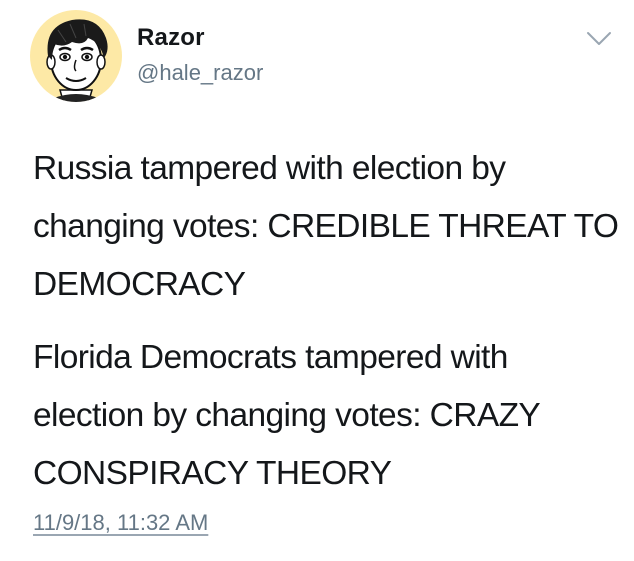 This screenshot has width=634, height=561. I want to click on display-name: Razor, so click(171, 38).